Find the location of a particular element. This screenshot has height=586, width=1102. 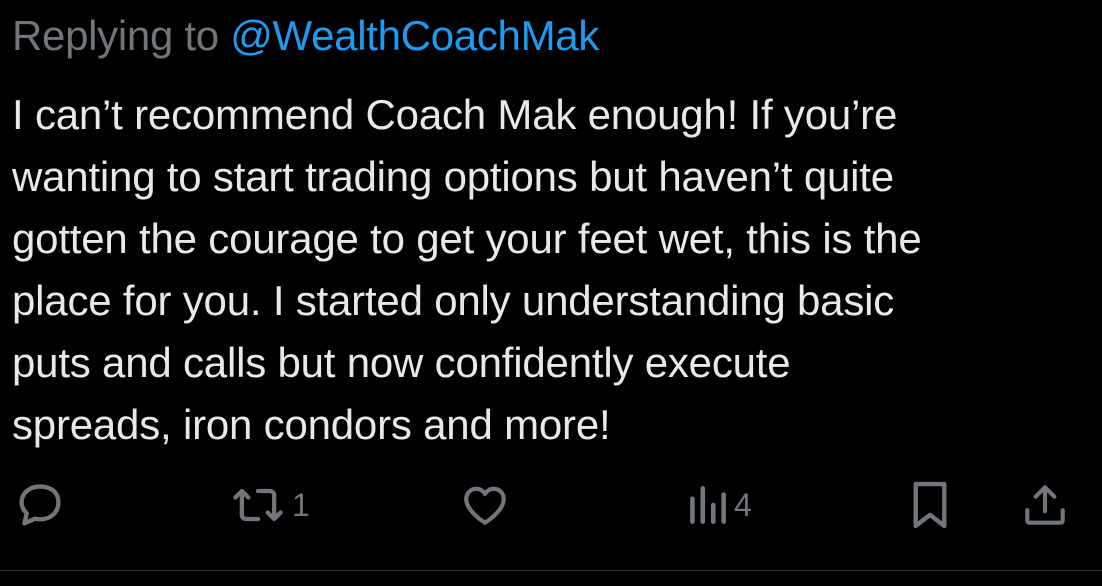

views-button: 4 is located at coordinates (719, 505).